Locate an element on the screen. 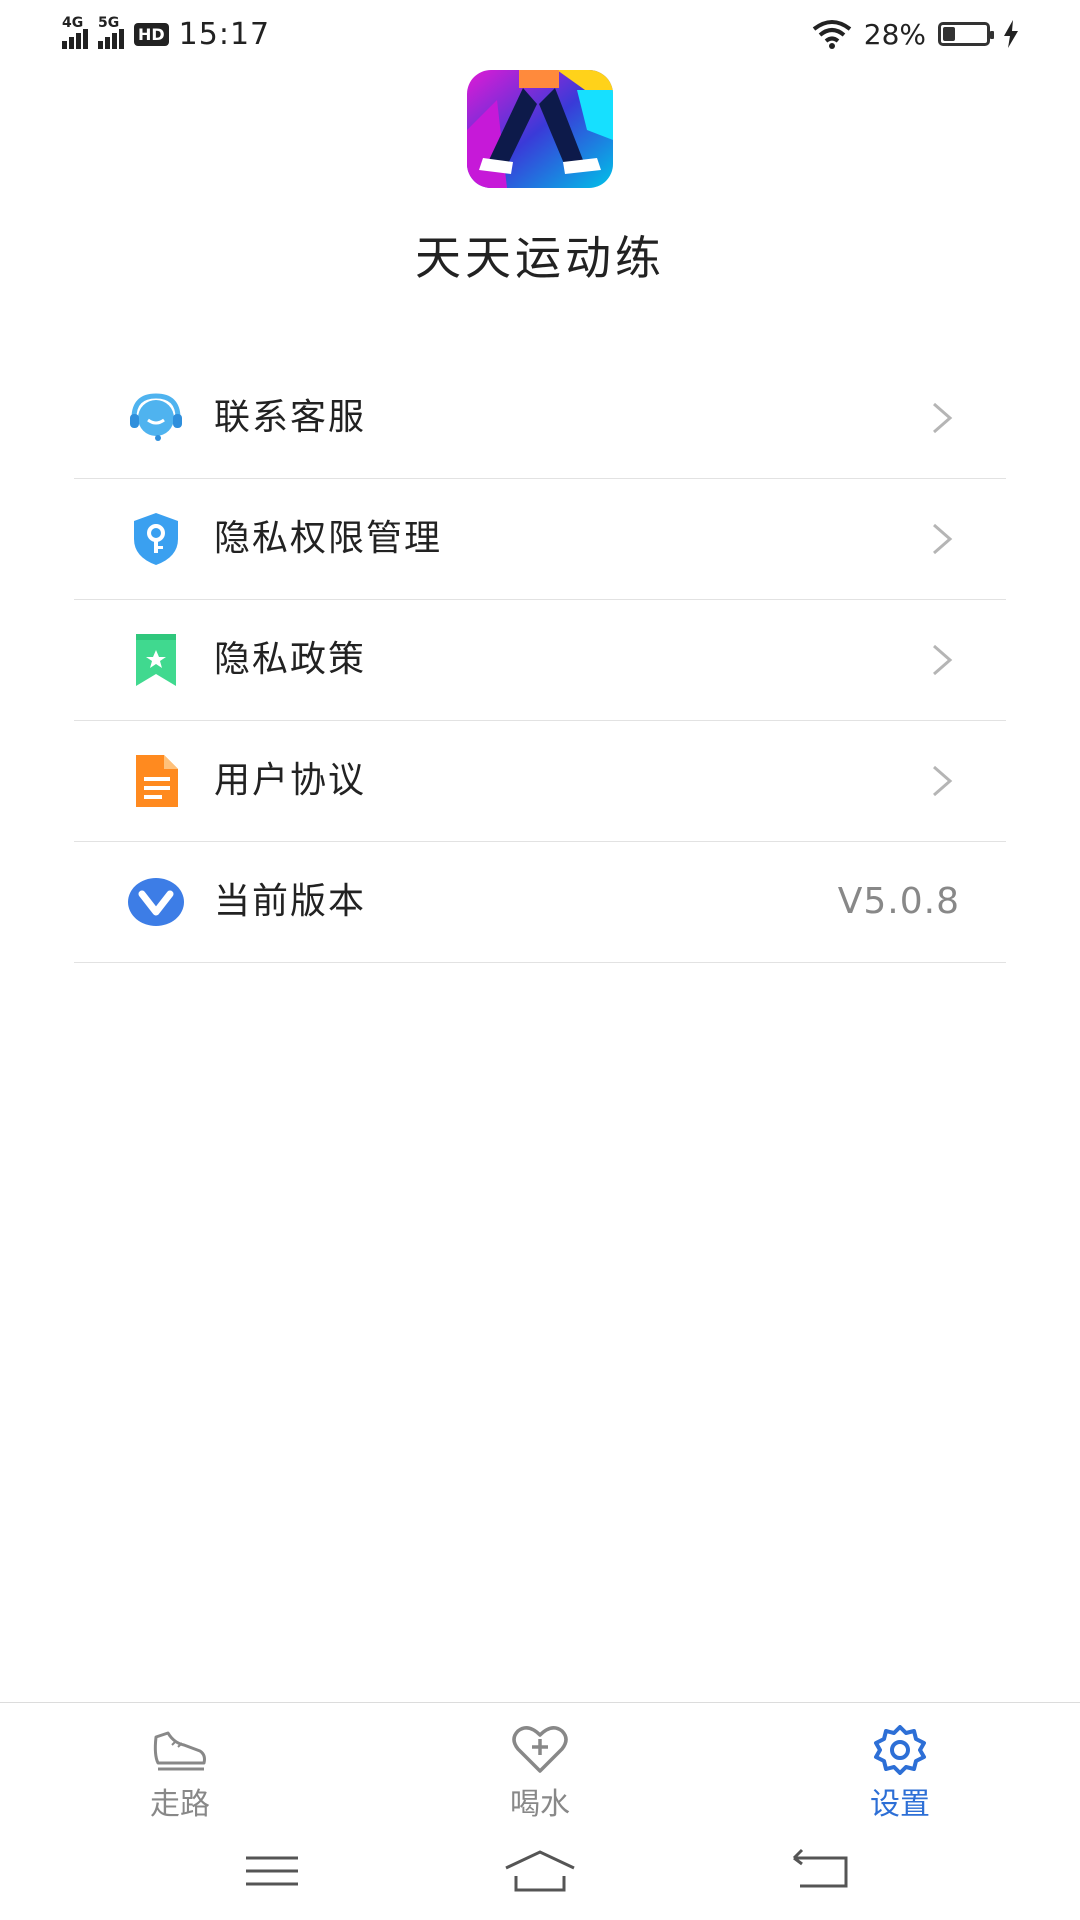 The width and height of the screenshot is (1080, 1920). menu-item-current-version: 当前版本 V5.0.8 is located at coordinates (540, 902).